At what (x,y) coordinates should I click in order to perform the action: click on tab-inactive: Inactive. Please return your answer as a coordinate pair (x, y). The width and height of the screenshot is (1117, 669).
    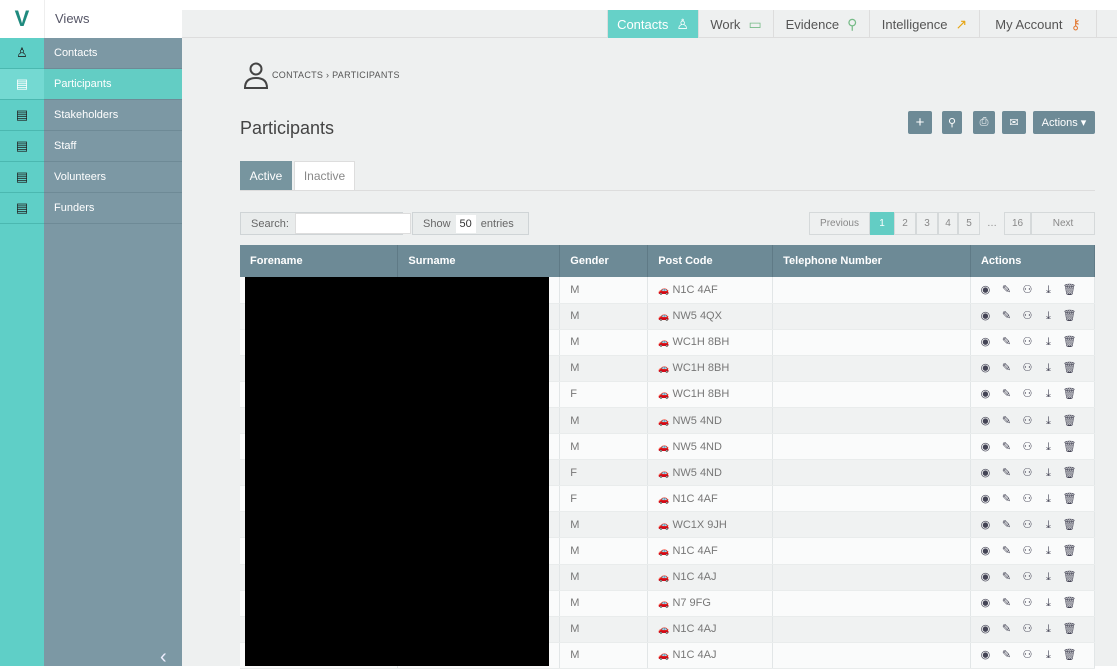
    Looking at the image, I should click on (324, 175).